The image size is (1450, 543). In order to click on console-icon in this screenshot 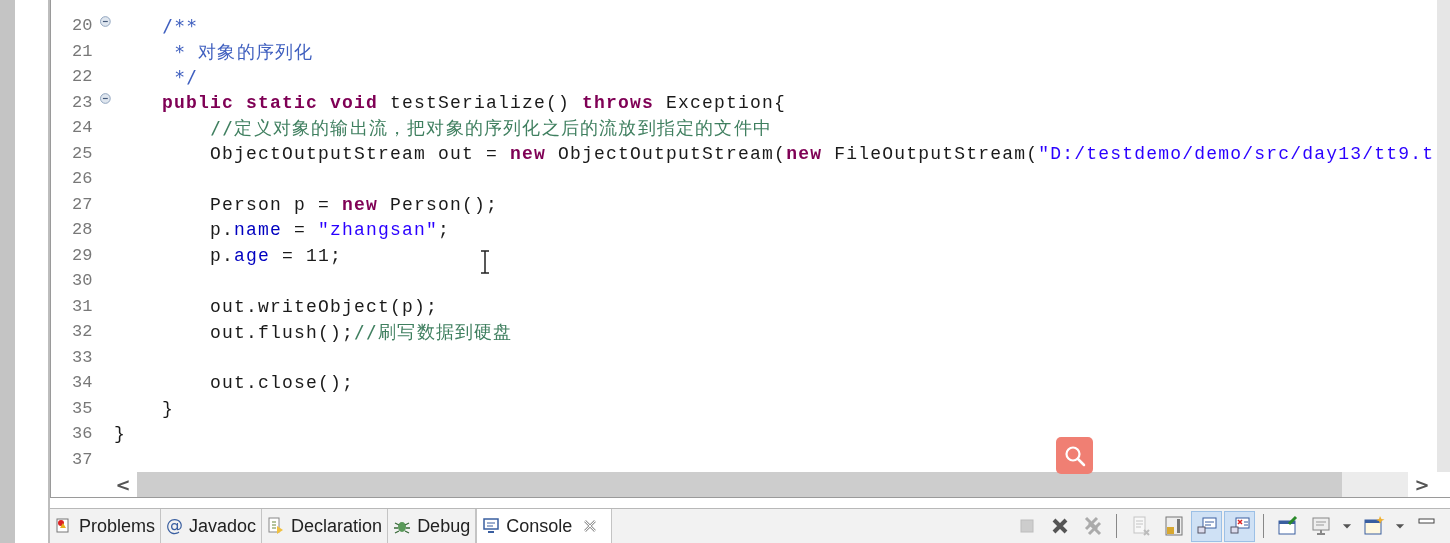, I will do `click(491, 526)`.